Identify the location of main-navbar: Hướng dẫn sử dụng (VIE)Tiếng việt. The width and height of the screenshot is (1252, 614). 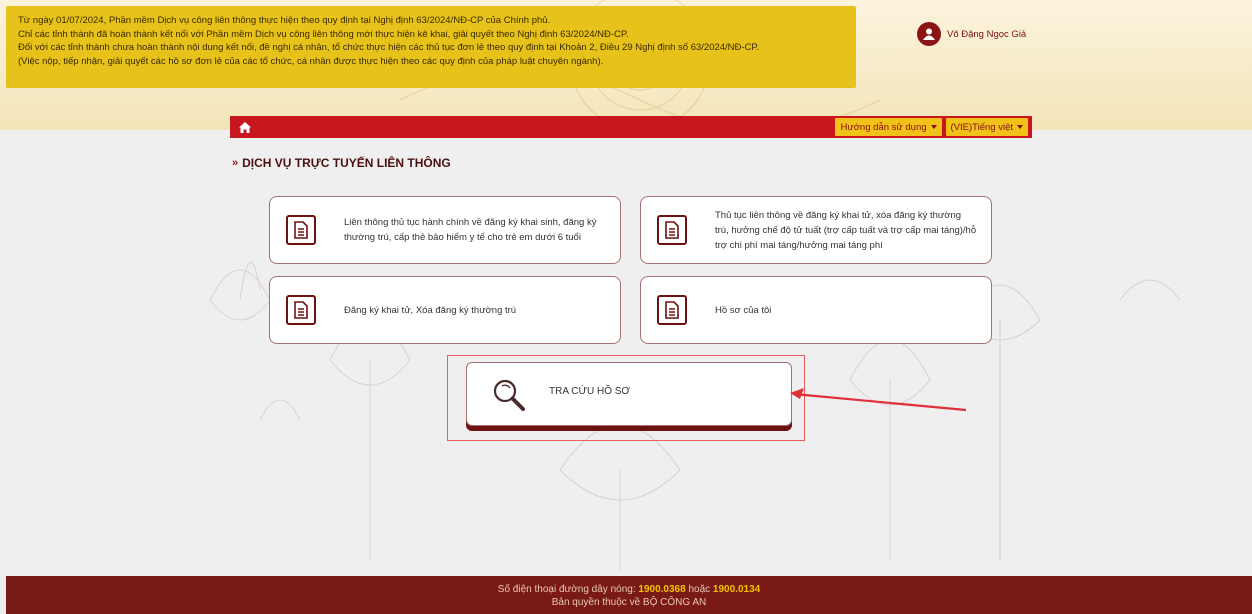
(631, 127).